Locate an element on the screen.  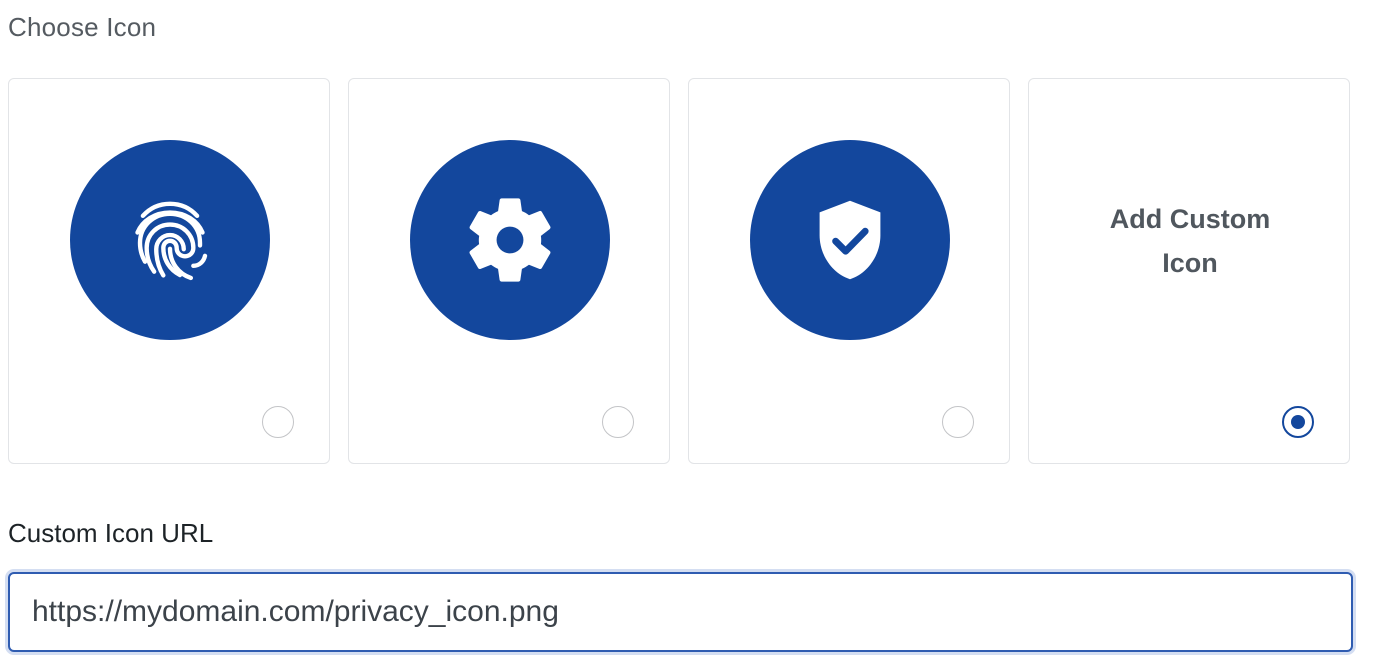
add-custom-icon-label: Add Custom Icon is located at coordinates (1190, 241).